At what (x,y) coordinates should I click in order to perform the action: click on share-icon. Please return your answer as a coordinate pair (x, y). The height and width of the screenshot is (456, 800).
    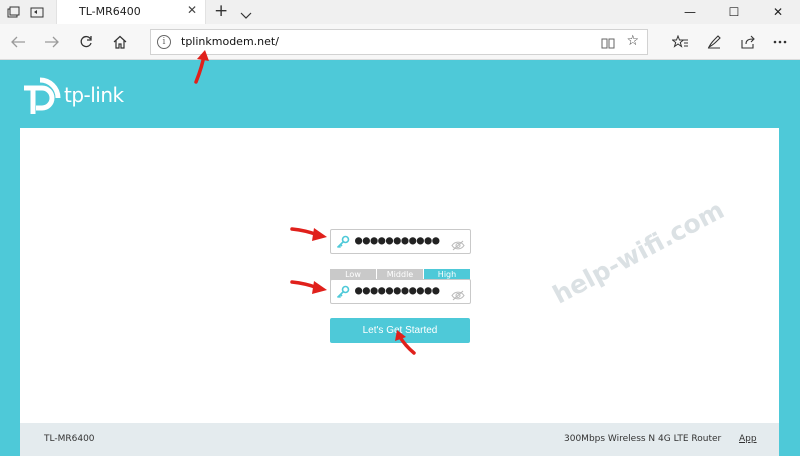
    Looking at the image, I should click on (748, 42).